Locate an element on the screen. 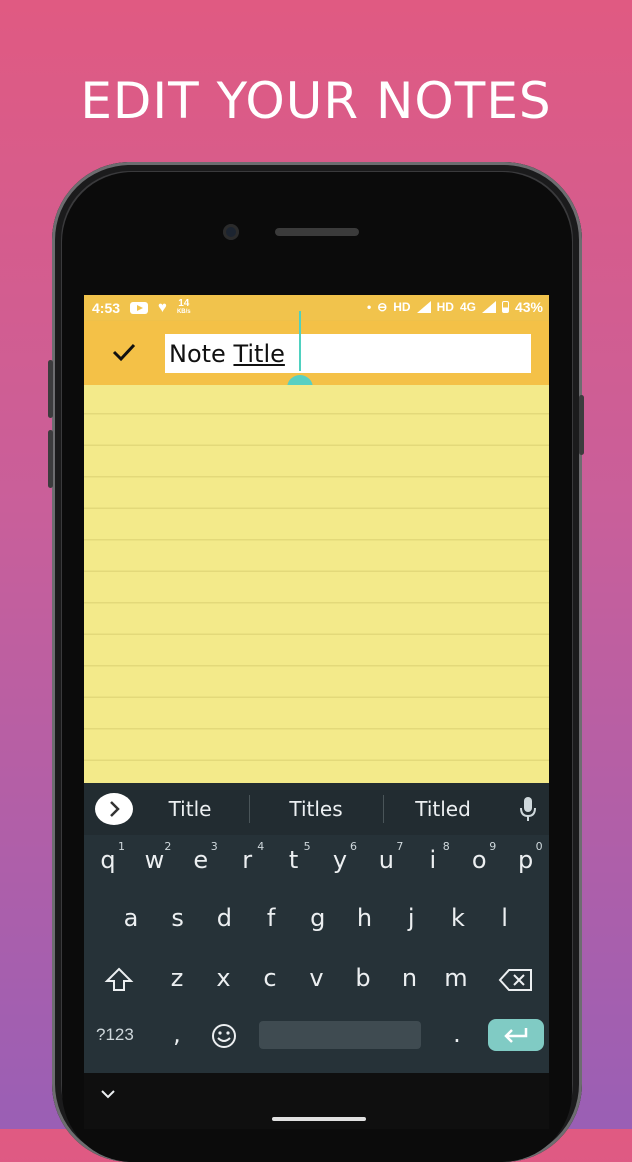 This screenshot has height=1162, width=632. key-y: y6 is located at coordinates (340, 860).